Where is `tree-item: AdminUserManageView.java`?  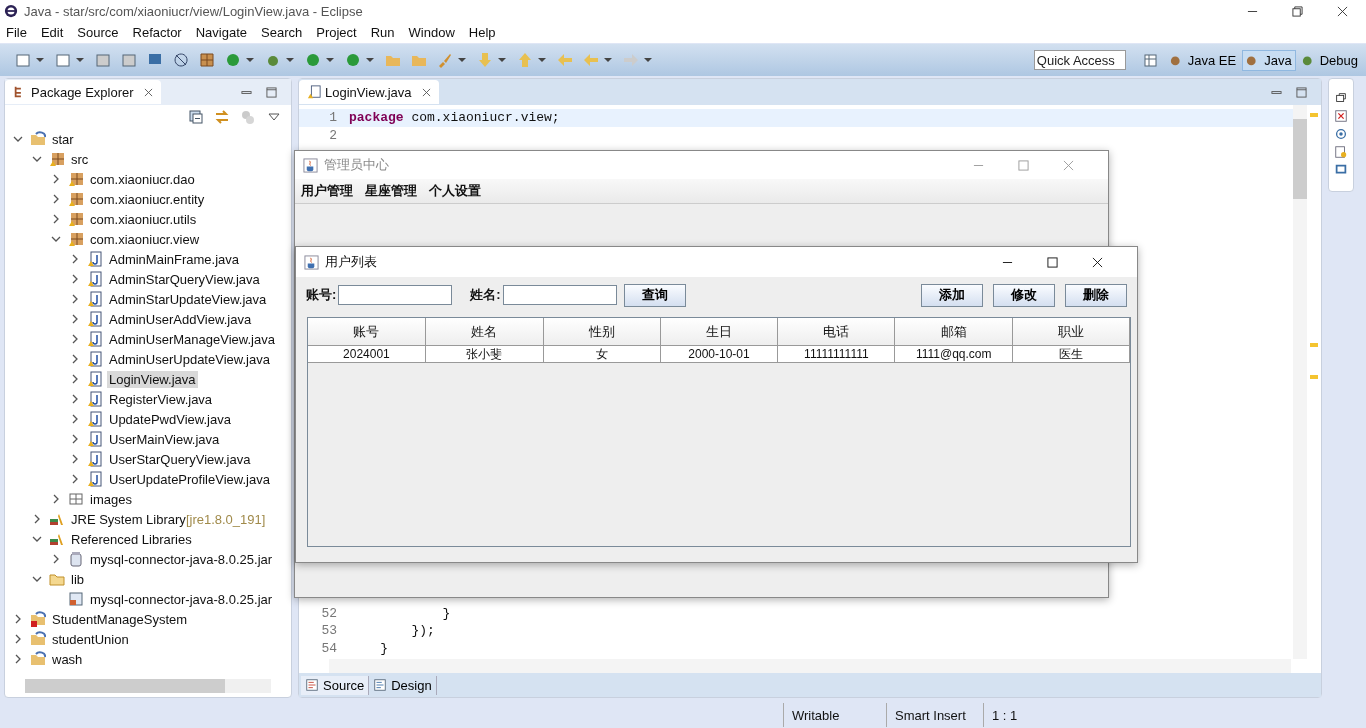 tree-item: AdminUserManageView.java is located at coordinates (192, 339).